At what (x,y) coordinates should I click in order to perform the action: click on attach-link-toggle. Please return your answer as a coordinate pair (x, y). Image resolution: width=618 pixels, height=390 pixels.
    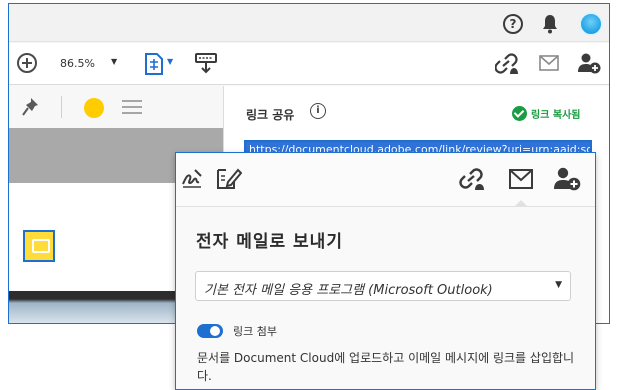
    Looking at the image, I should click on (210, 331).